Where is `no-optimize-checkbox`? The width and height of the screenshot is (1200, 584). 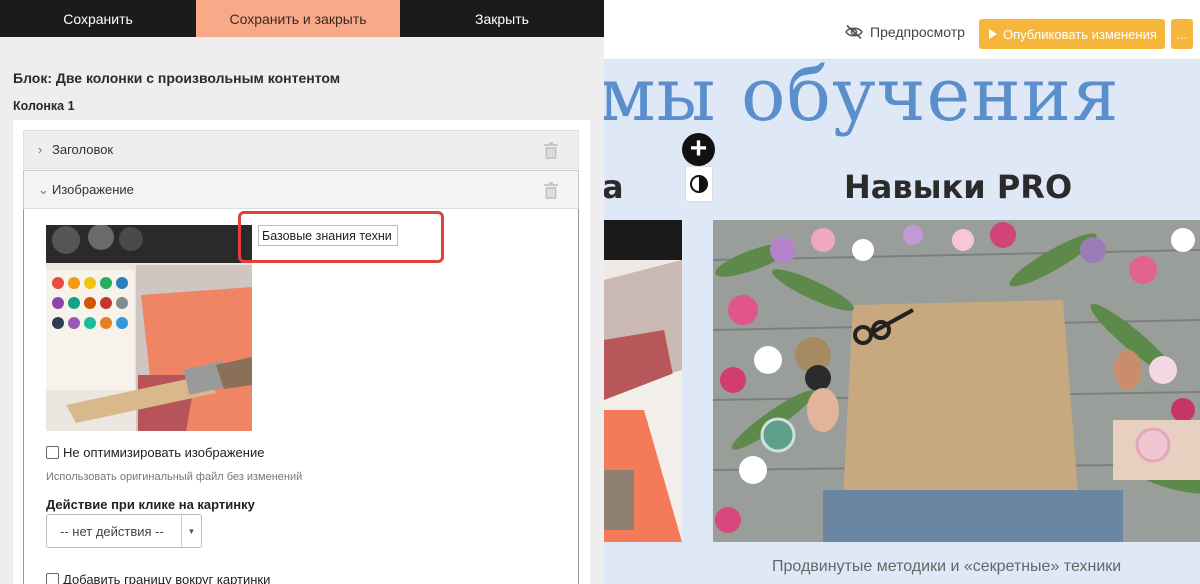
no-optimize-checkbox is located at coordinates (52, 452).